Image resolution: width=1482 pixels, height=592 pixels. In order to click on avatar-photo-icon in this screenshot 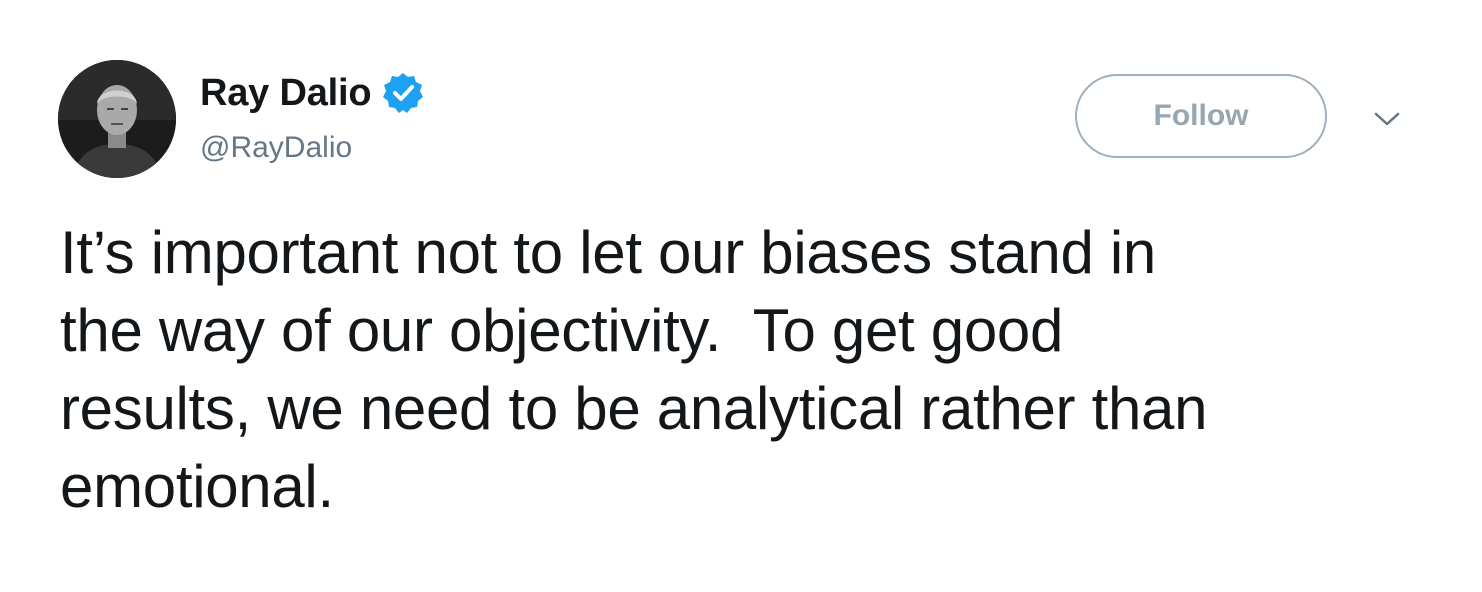, I will do `click(117, 119)`.